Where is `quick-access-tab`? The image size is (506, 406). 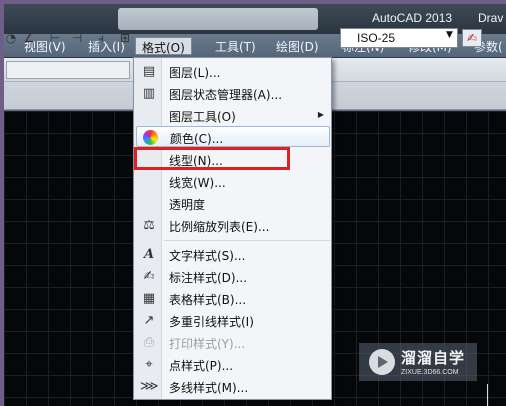
quick-access-tab is located at coordinates (218, 19).